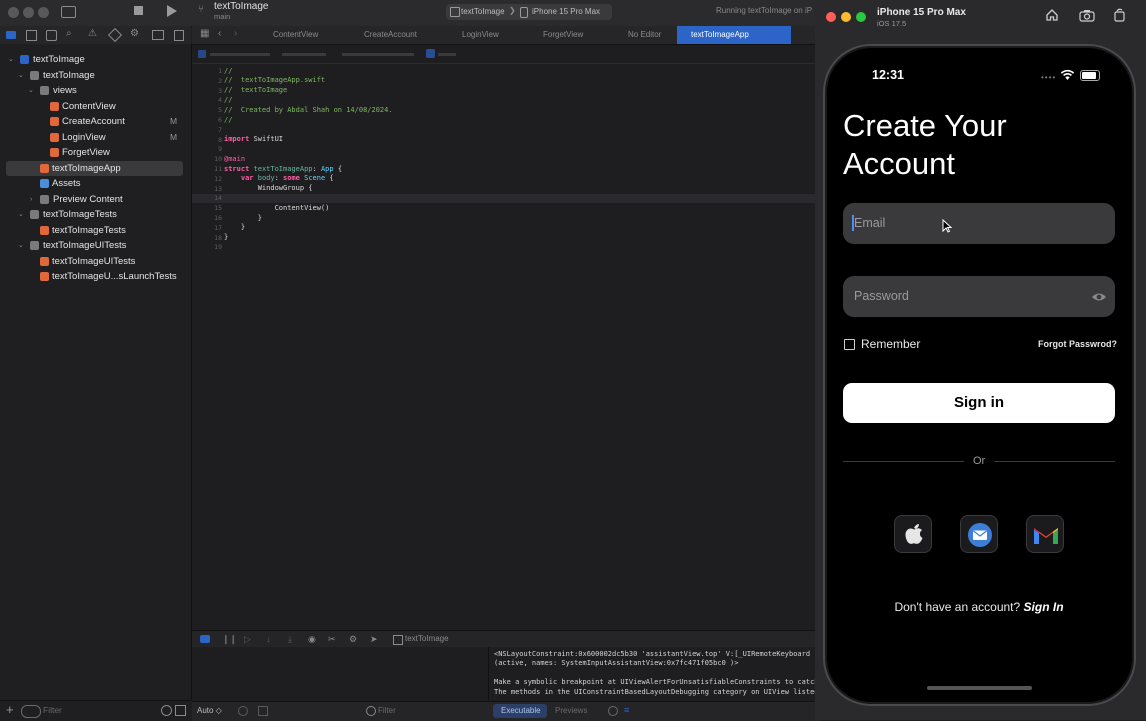  I want to click on line-number: 13, so click(207, 189).